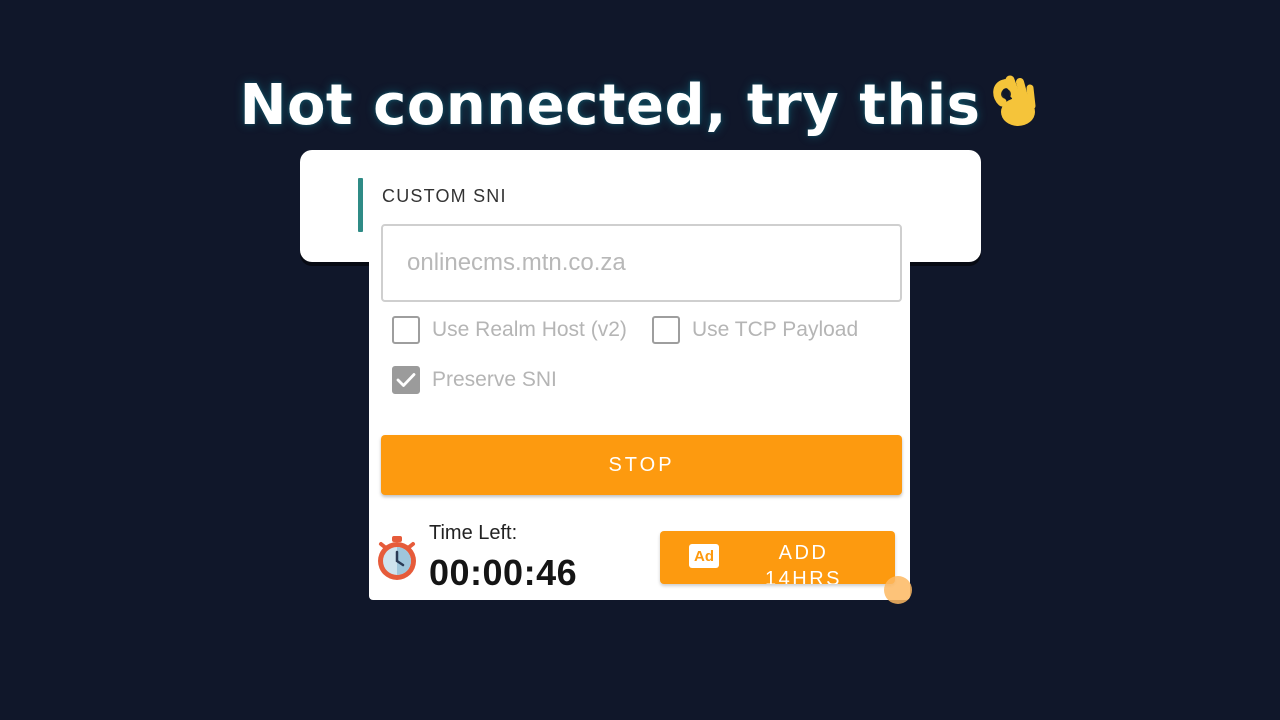 The image size is (1280, 720). I want to click on checkmark-icon, so click(406, 380).